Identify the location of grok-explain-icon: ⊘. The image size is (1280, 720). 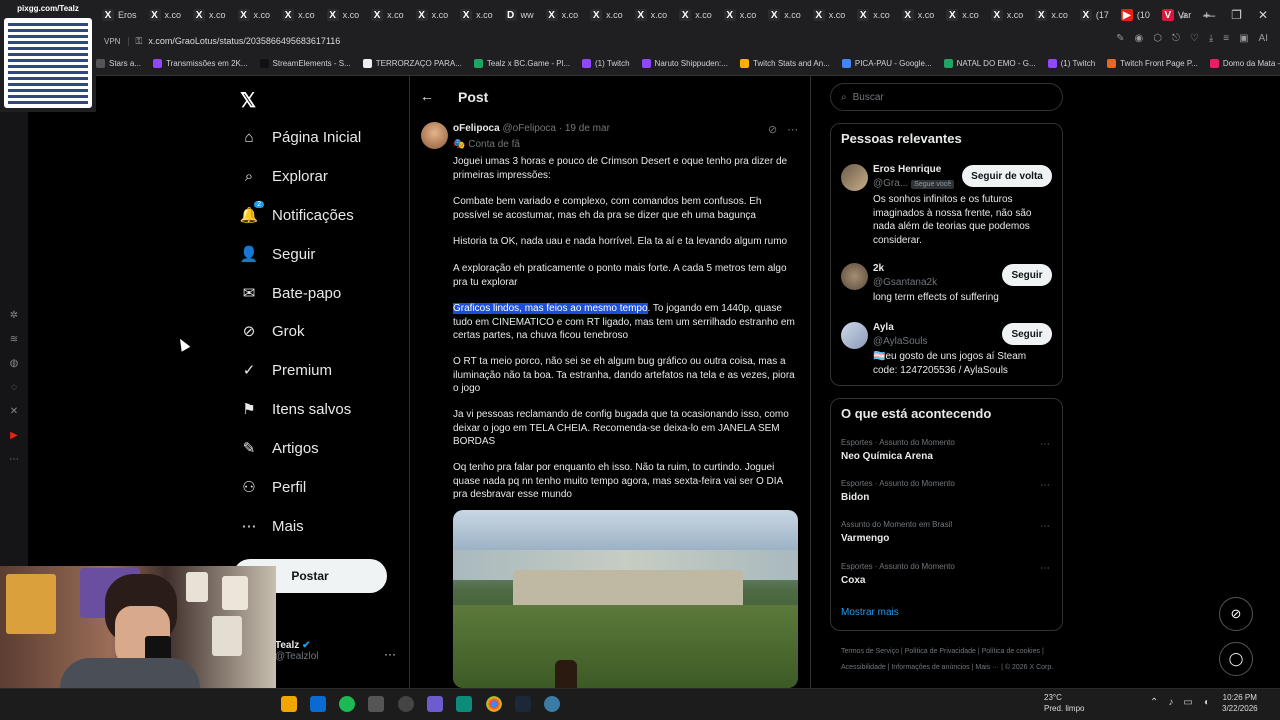
(772, 129).